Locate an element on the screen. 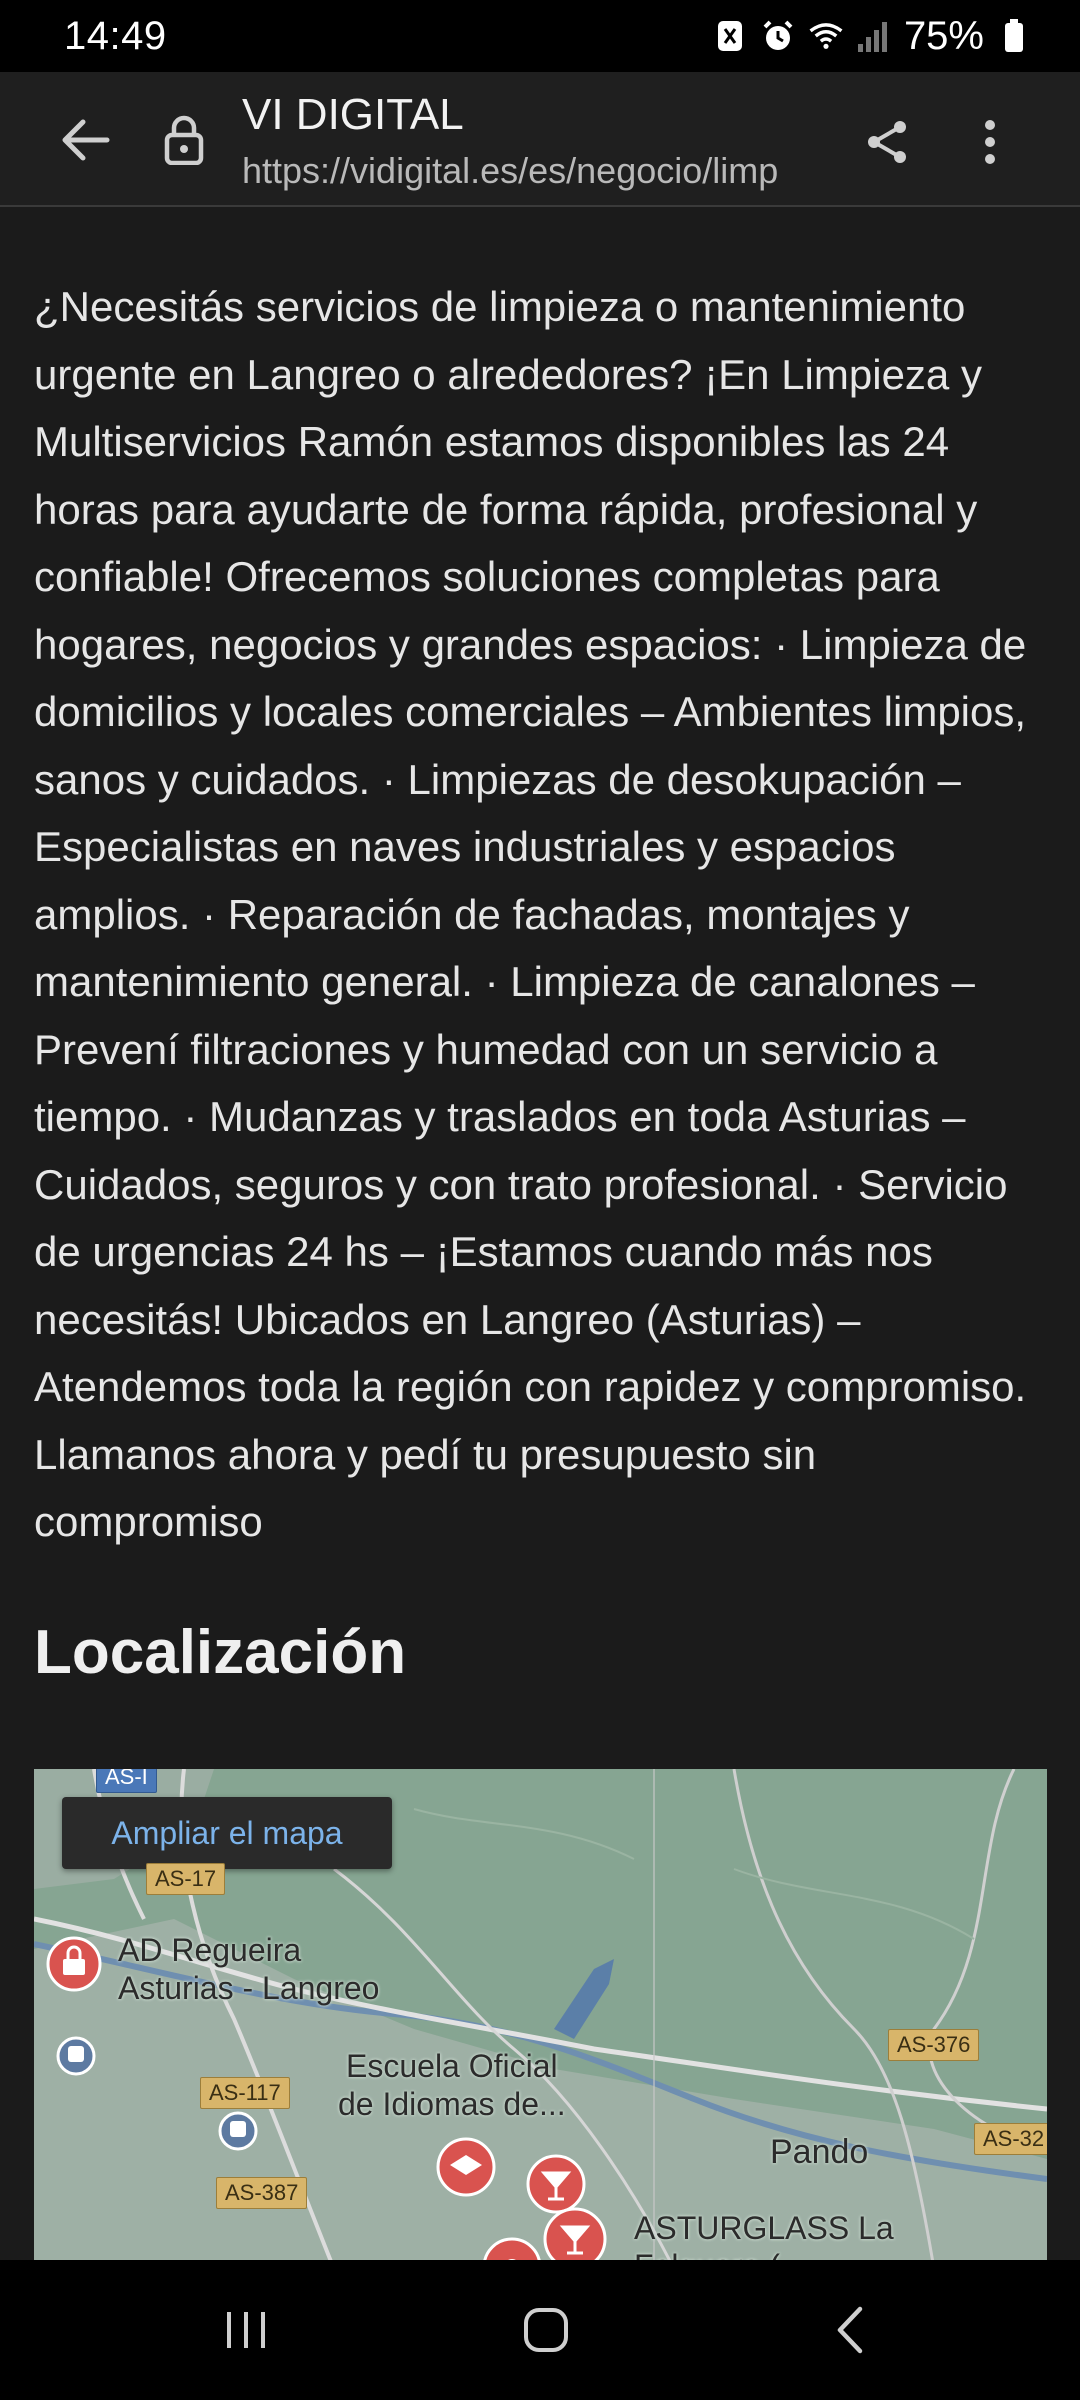 The height and width of the screenshot is (2400, 1080). home-icon is located at coordinates (546, 2330).